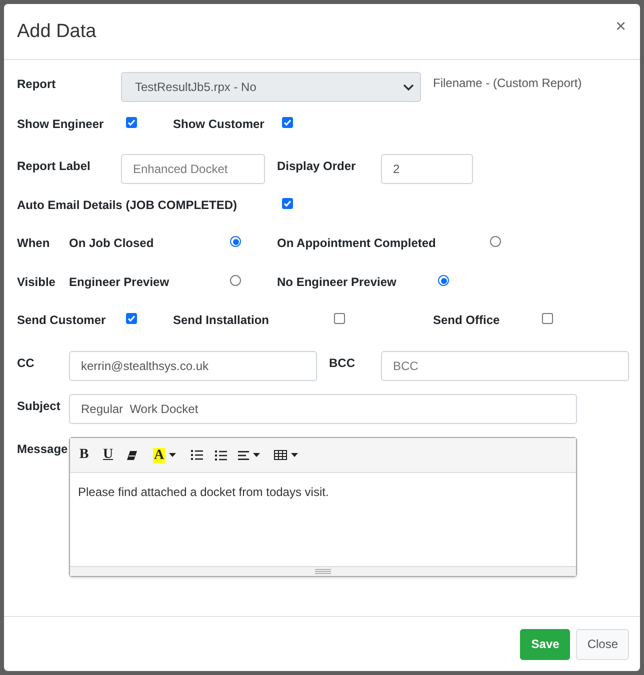  I want to click on bold-button: B, so click(84, 455).